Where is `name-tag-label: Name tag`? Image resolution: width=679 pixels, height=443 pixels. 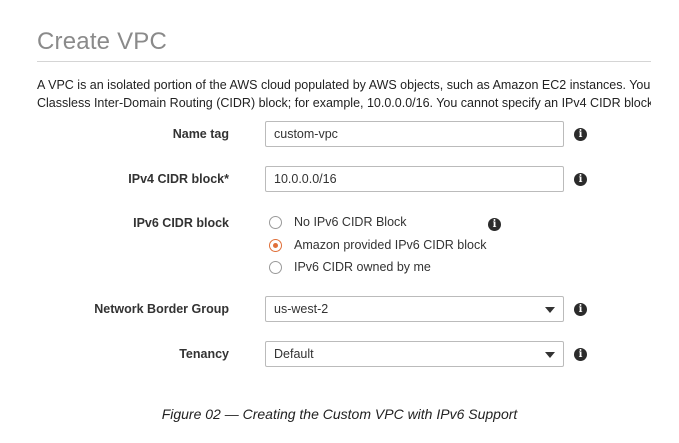
name-tag-label: Name tag is located at coordinates (200, 134).